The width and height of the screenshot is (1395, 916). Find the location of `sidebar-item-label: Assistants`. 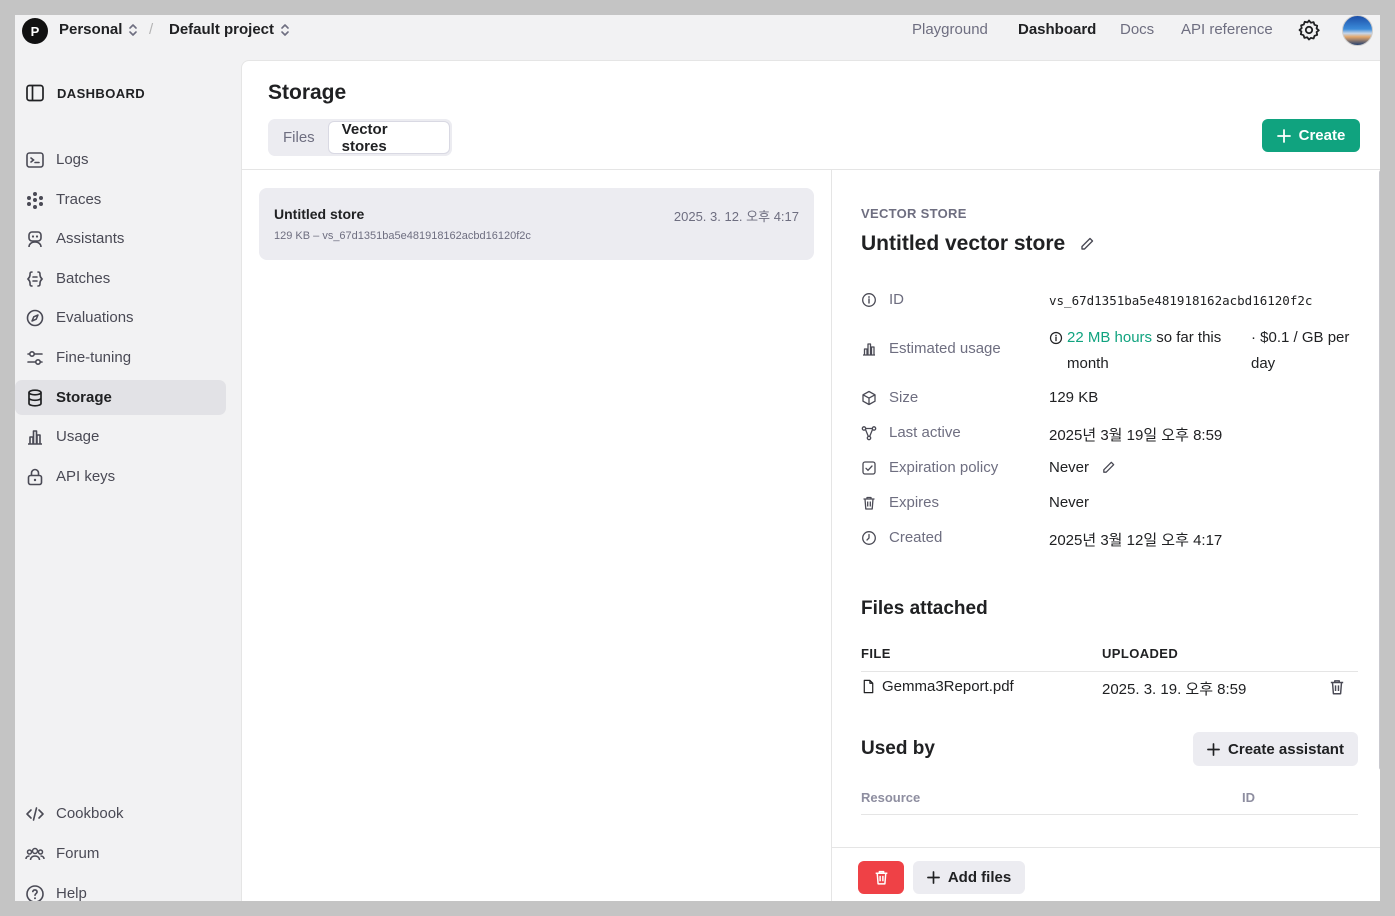

sidebar-item-label: Assistants is located at coordinates (90, 238).